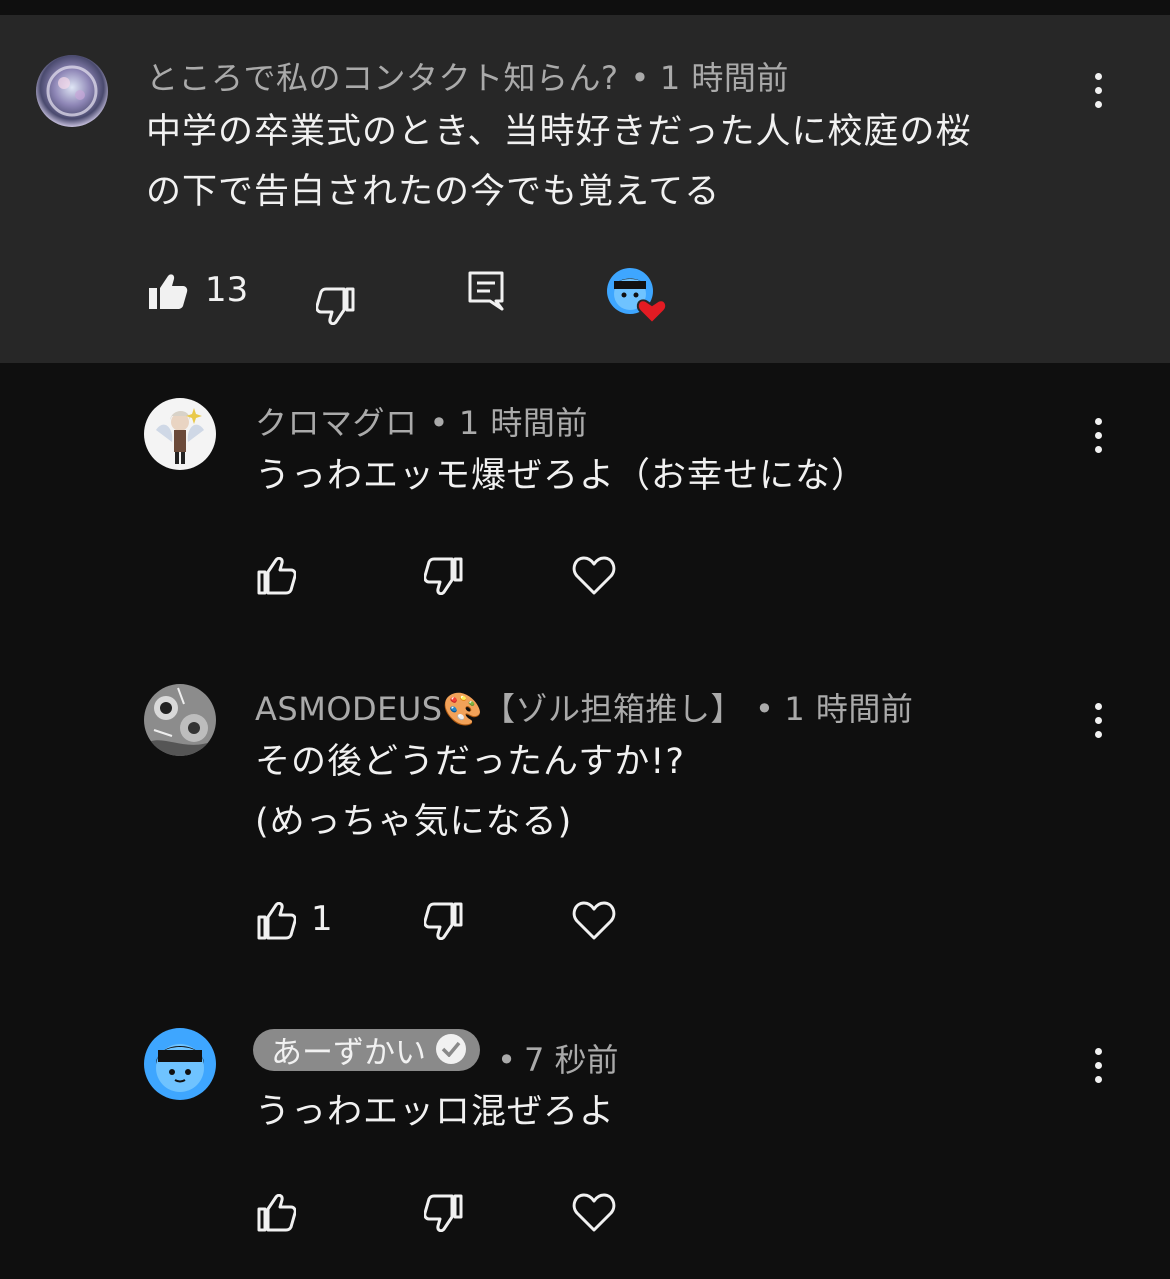 This screenshot has height=1279, width=1170. Describe the element at coordinates (421, 421) in the screenshot. I see `comment-meta: クロマグロ • 1 時間前` at that location.